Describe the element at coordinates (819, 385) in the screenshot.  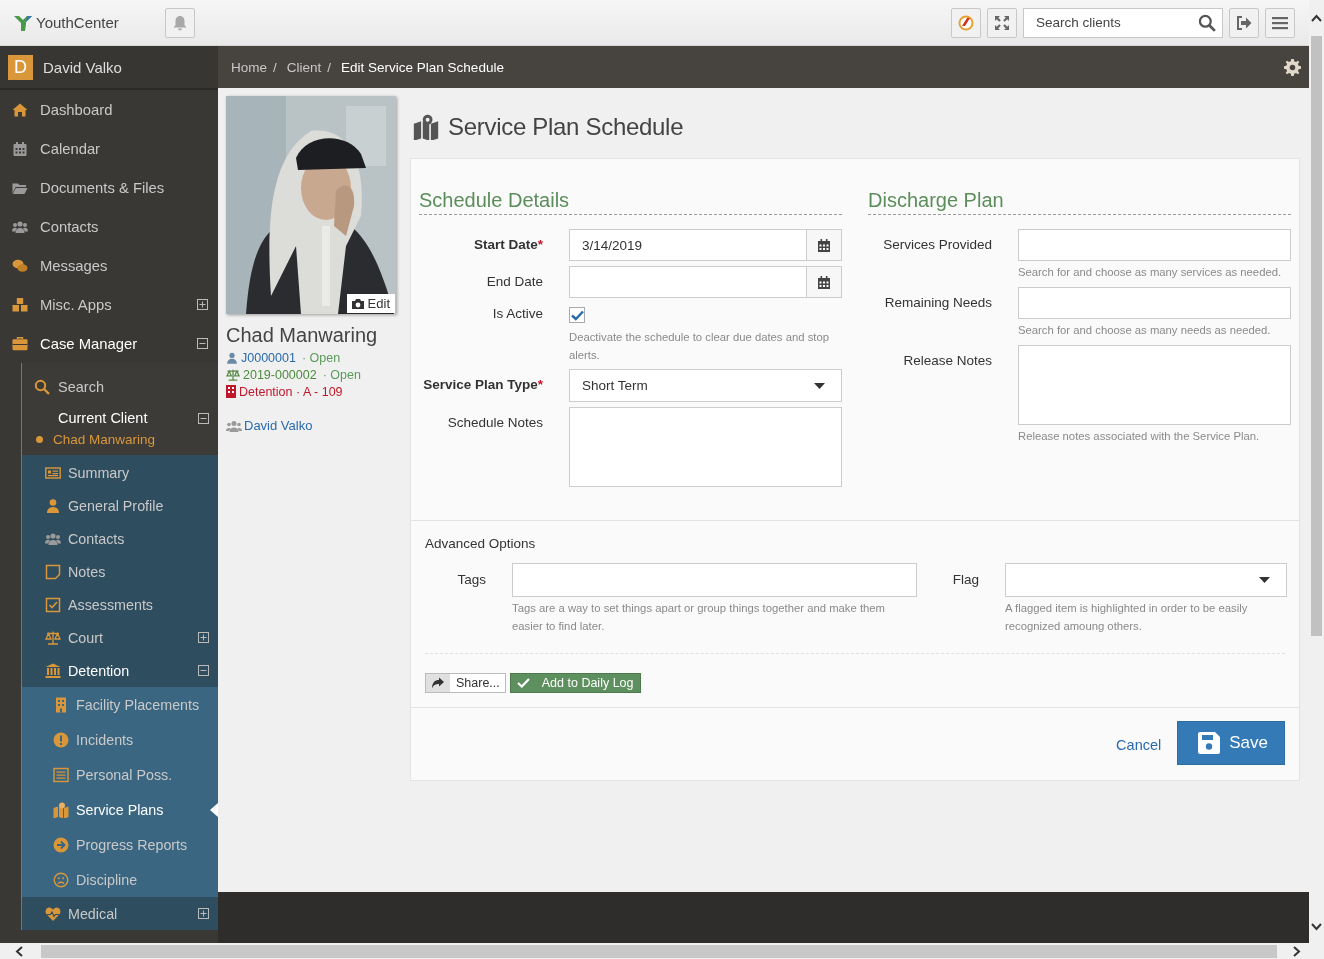
I see `caret-icon` at that location.